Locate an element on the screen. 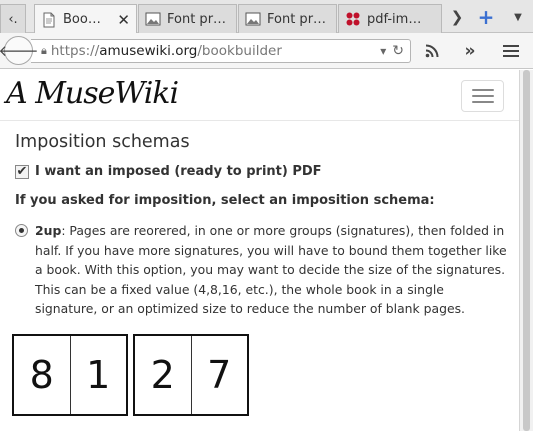  arrow-left-icon: 🡐 is located at coordinates (19, 51).